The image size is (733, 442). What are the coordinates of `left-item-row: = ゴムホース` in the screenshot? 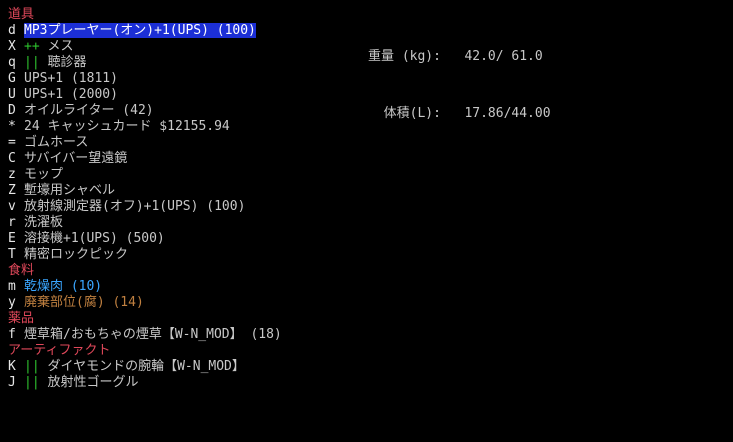 It's located at (48, 143).